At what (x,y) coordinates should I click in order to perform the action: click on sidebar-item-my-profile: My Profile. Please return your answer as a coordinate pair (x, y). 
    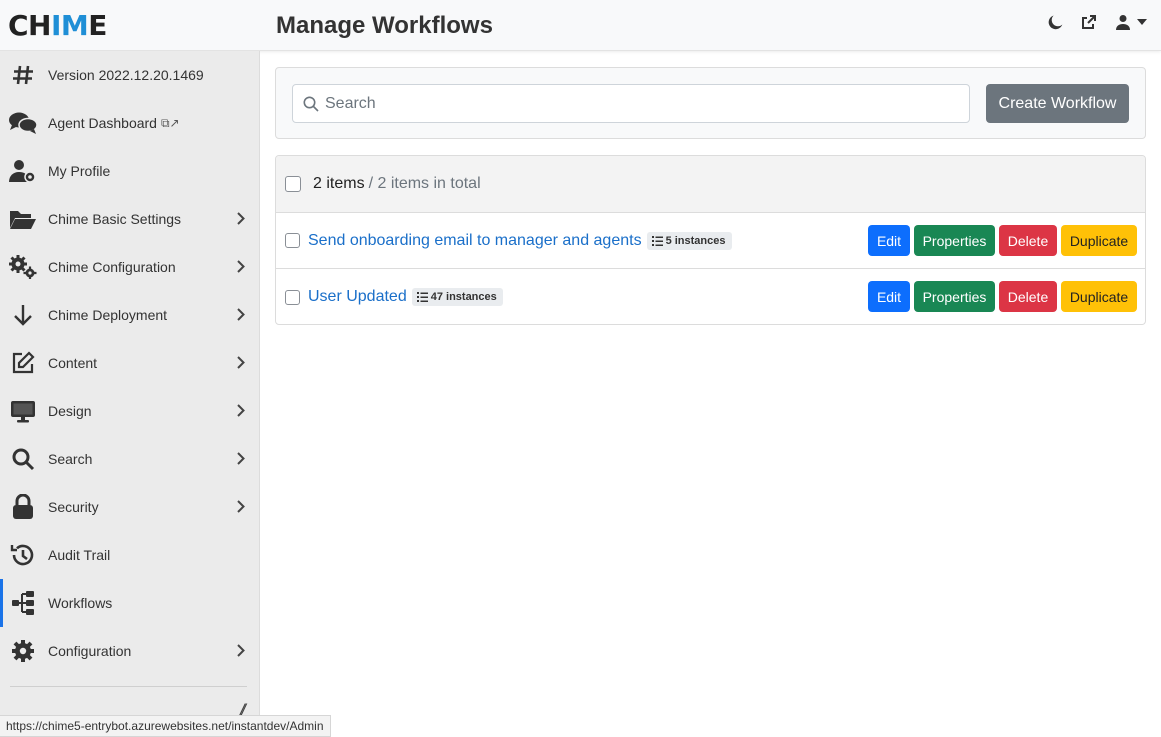
    Looking at the image, I should click on (129, 171).